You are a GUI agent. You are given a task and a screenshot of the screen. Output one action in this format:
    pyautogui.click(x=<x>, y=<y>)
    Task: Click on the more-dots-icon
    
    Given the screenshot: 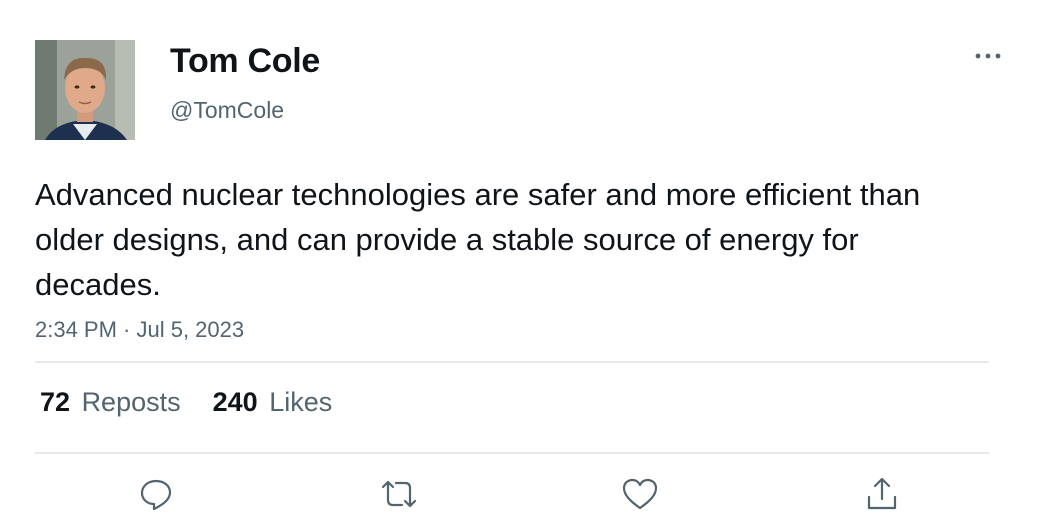 What is the action you would take?
    pyautogui.click(x=988, y=56)
    